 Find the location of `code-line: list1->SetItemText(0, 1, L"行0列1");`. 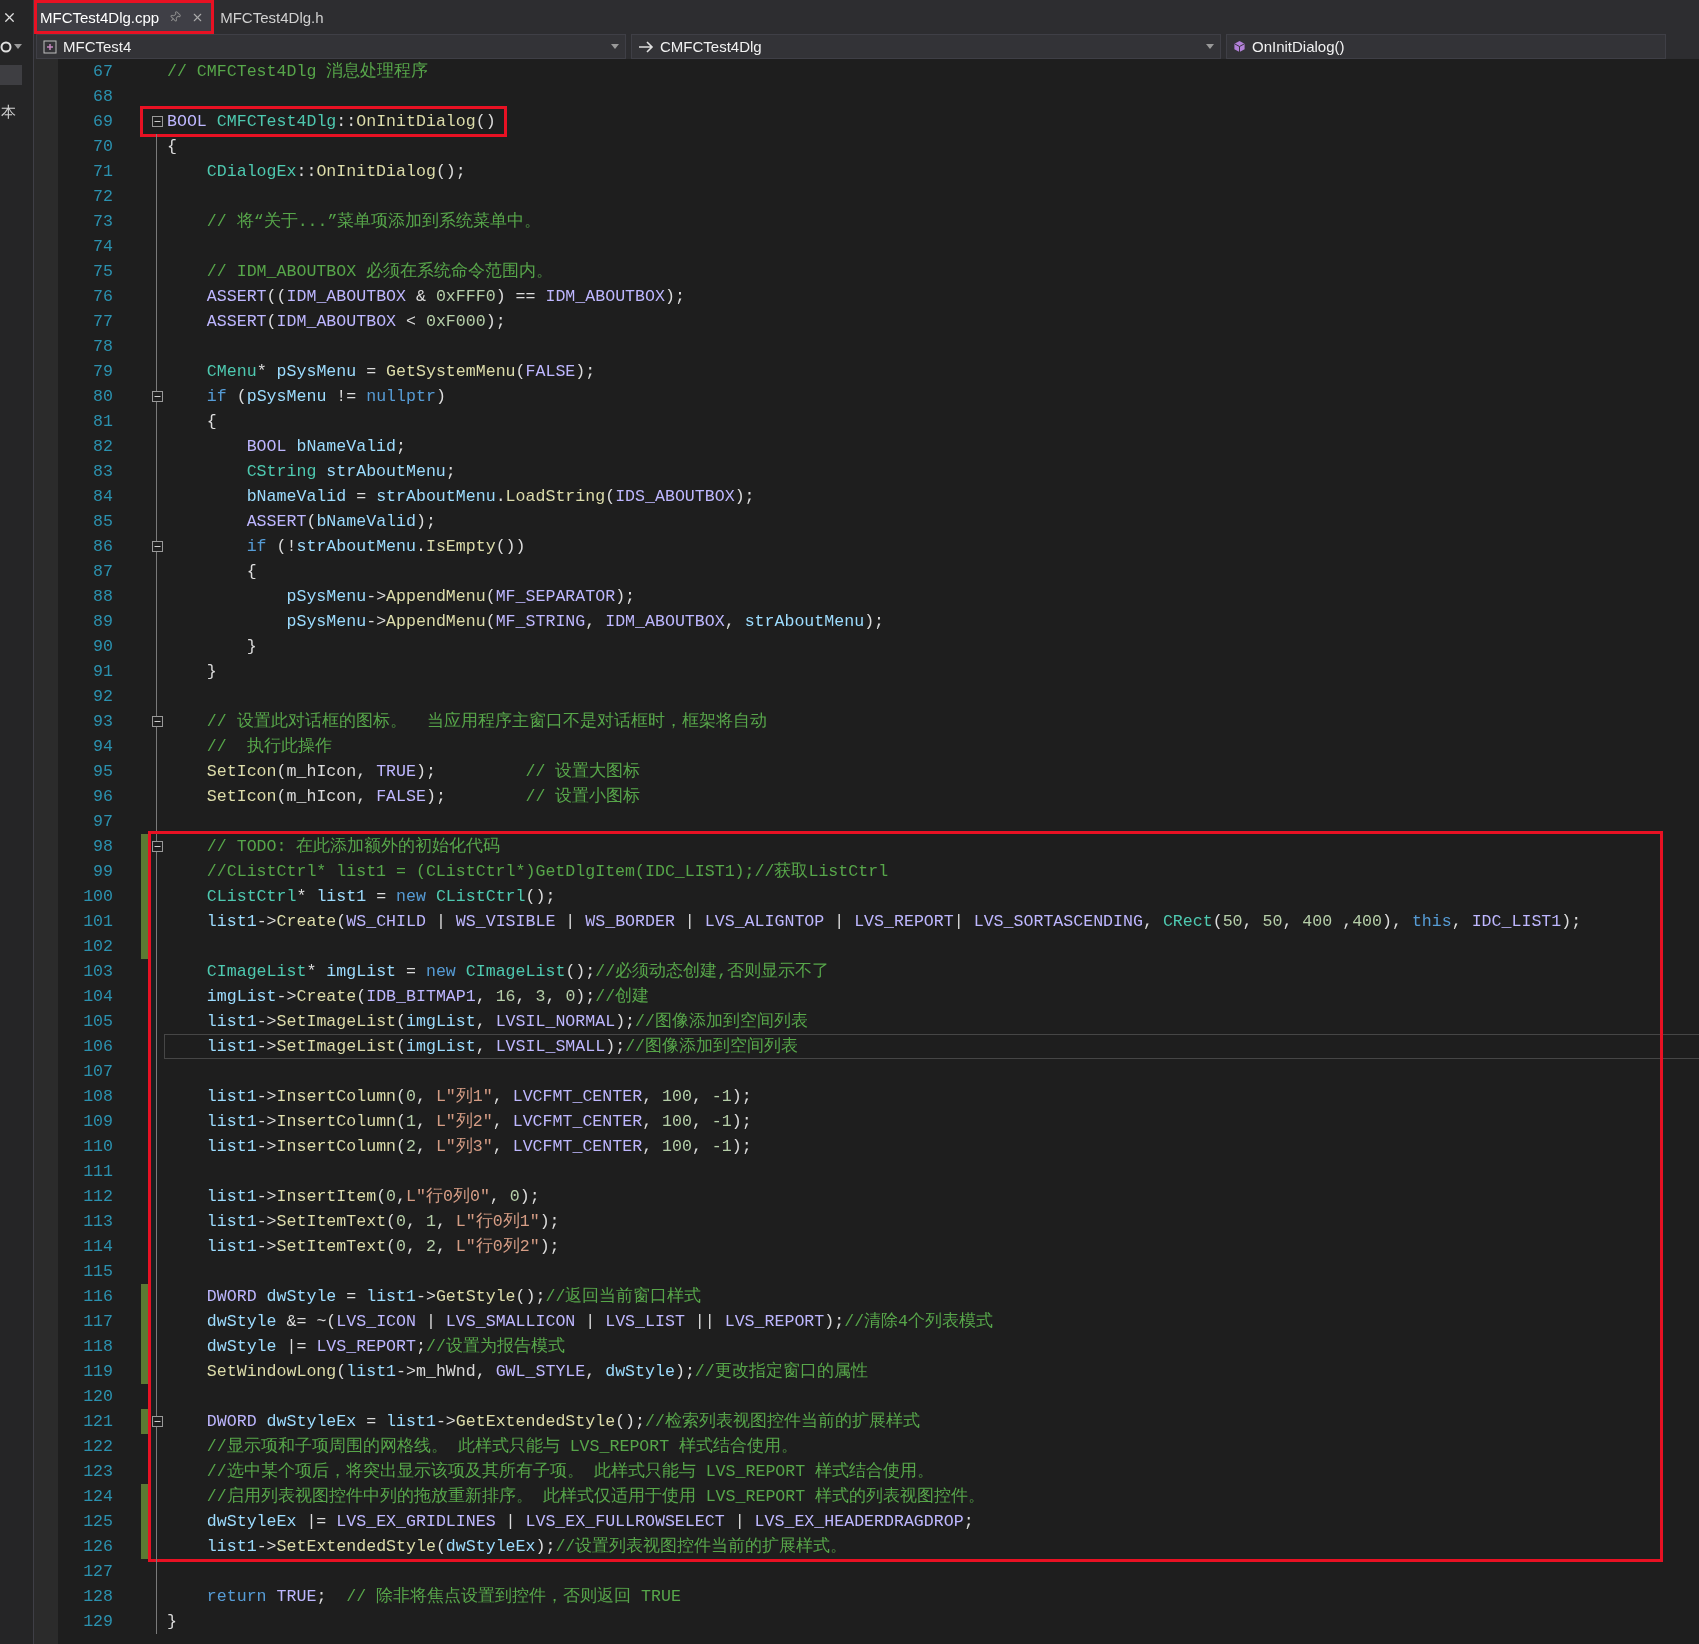

code-line: list1->SetItemText(0, 1, L"行0列1"); is located at coordinates (382, 1222).